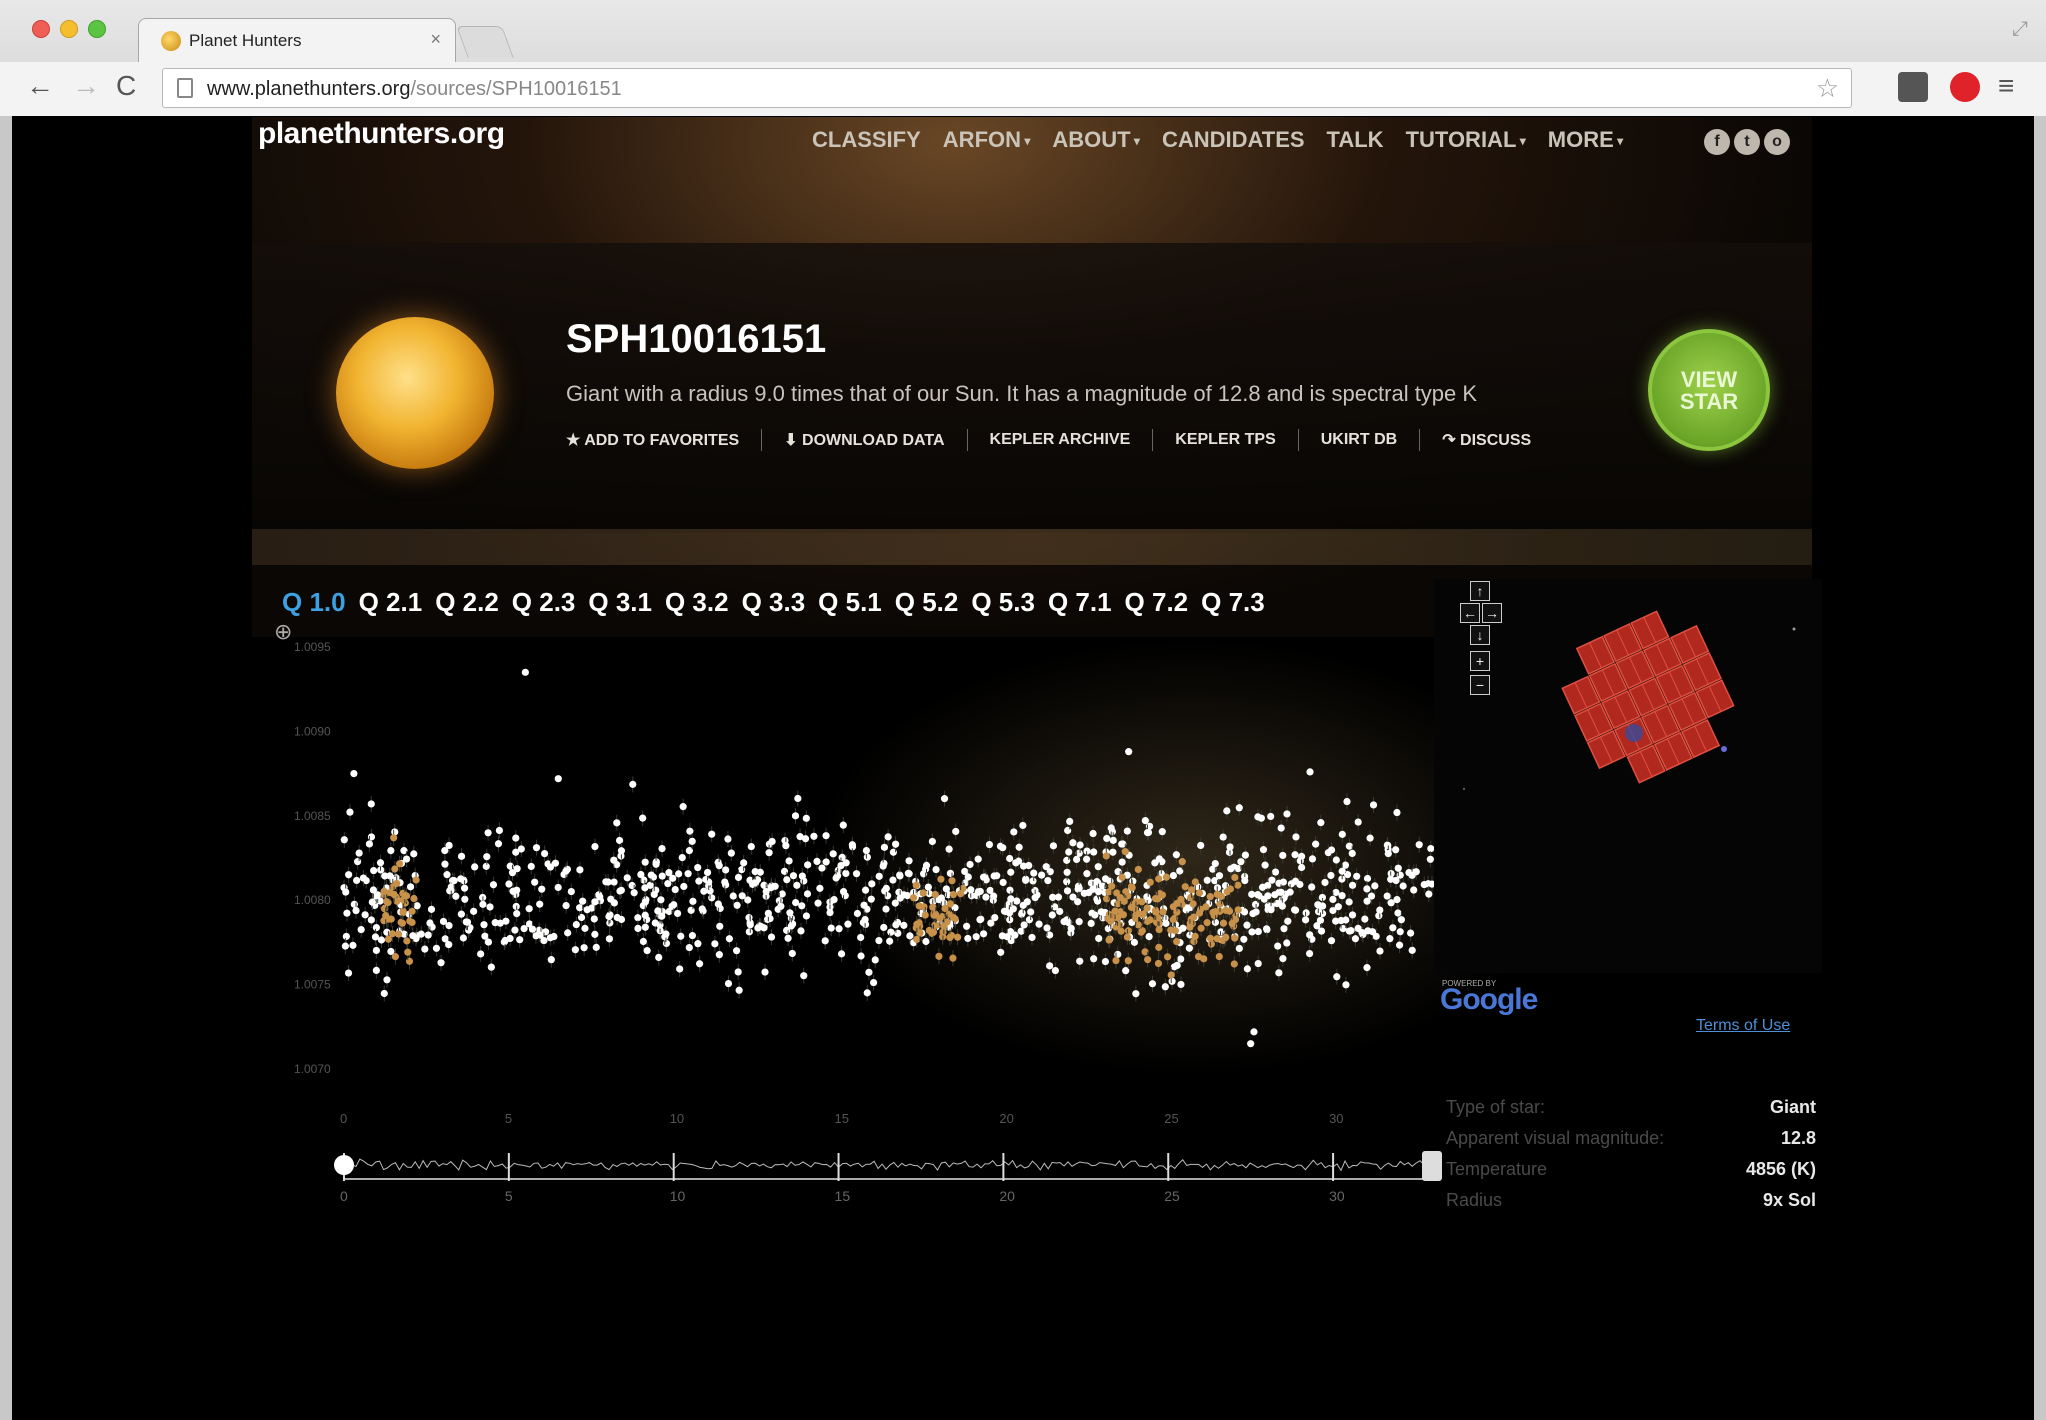 The image size is (2046, 1420). What do you see at coordinates (1466, 140) in the screenshot?
I see `nav-item-tutorial: TUTORIAL ▾` at bounding box center [1466, 140].